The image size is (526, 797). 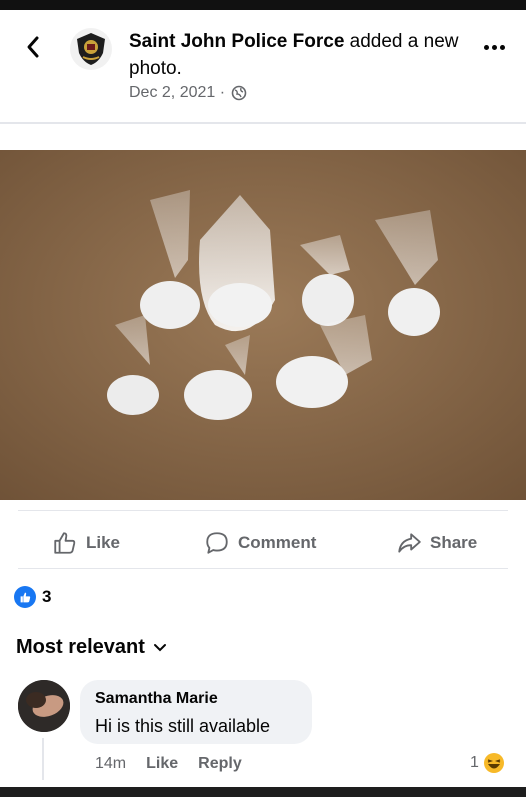 What do you see at coordinates (220, 764) in the screenshot?
I see `comment-reply-button: Reply` at bounding box center [220, 764].